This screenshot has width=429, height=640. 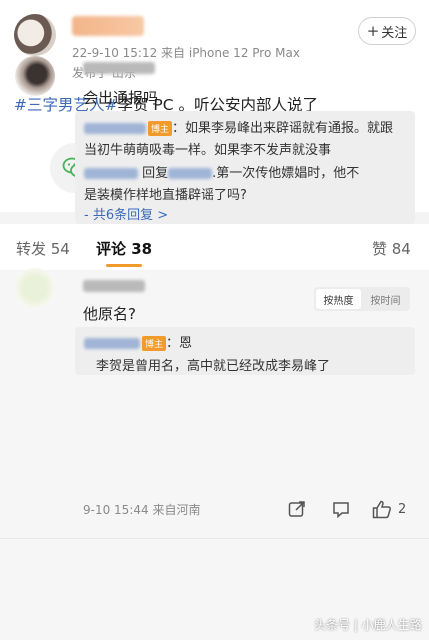 I want to click on share-icon, so click(x=297, y=511).